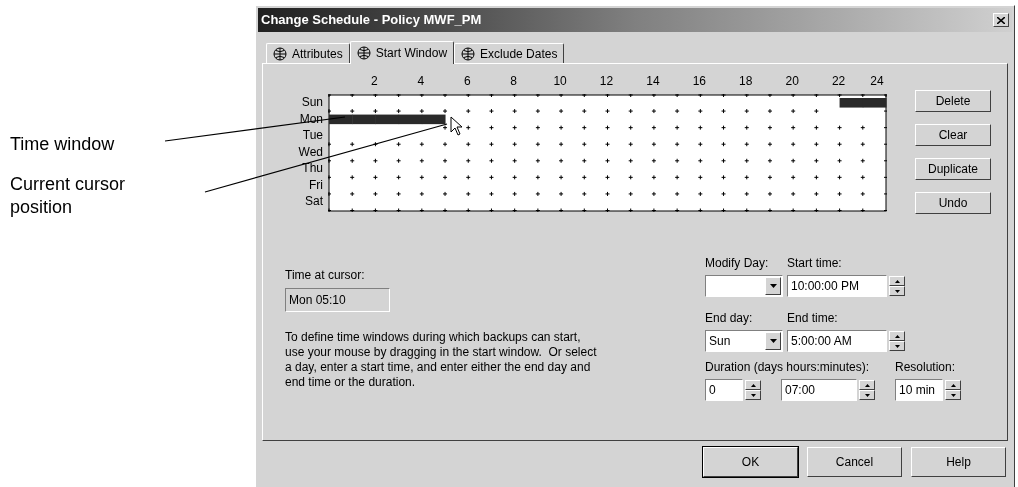 This screenshot has width=1018, height=487. What do you see at coordinates (953, 101) in the screenshot?
I see `action-button: Delete` at bounding box center [953, 101].